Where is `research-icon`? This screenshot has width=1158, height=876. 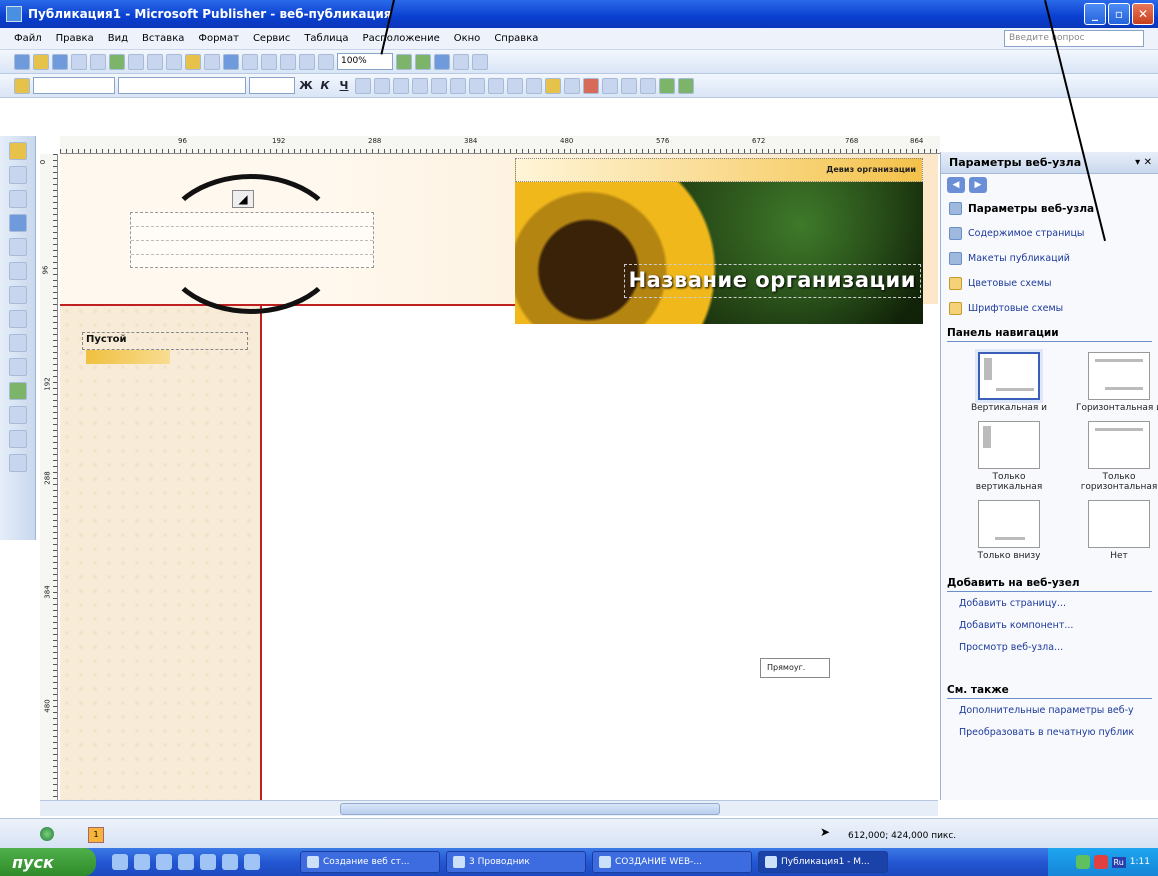
research-icon is located at coordinates (136, 61).